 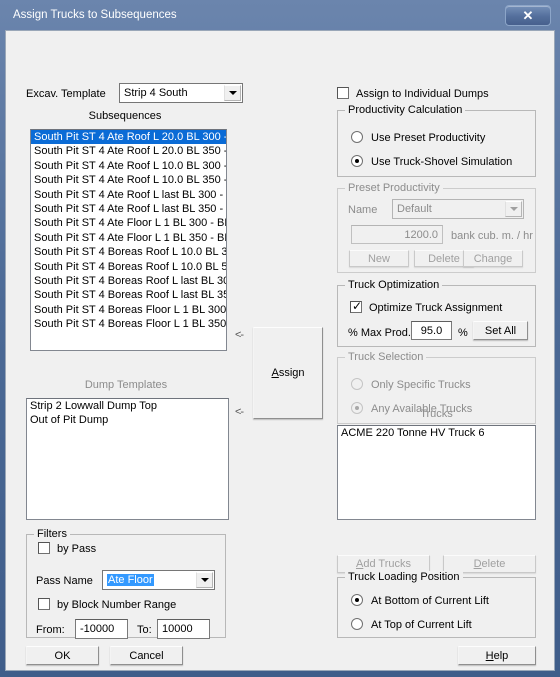 I want to click on productivity-calculation-title: Productivity Calculation, so click(x=405, y=110).